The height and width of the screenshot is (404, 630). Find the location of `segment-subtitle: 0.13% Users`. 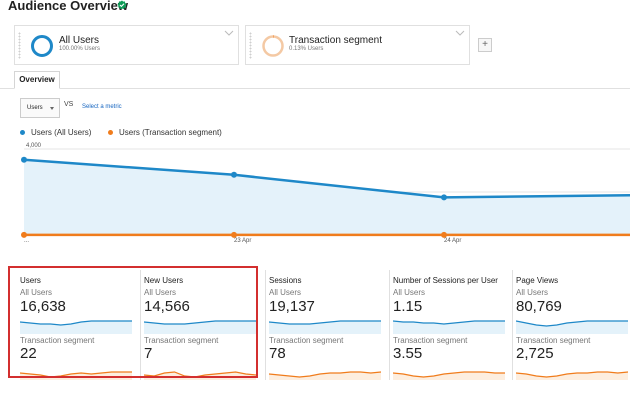

segment-subtitle: 0.13% Users is located at coordinates (306, 49).